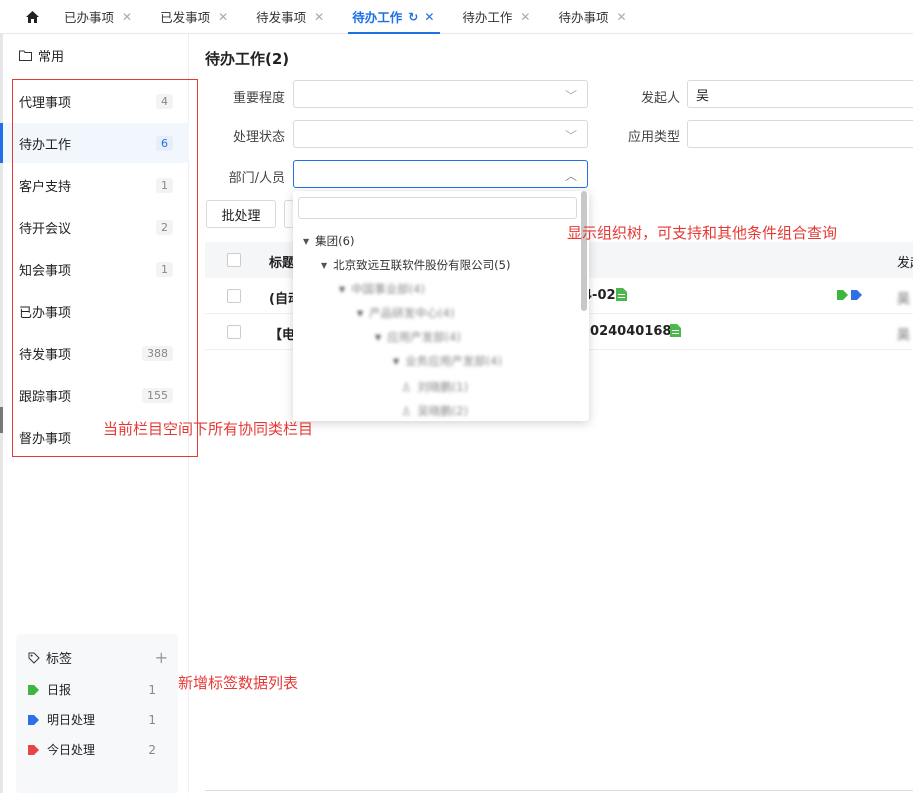  I want to click on tab-done: 已办事项 ✕, so click(96, 17).